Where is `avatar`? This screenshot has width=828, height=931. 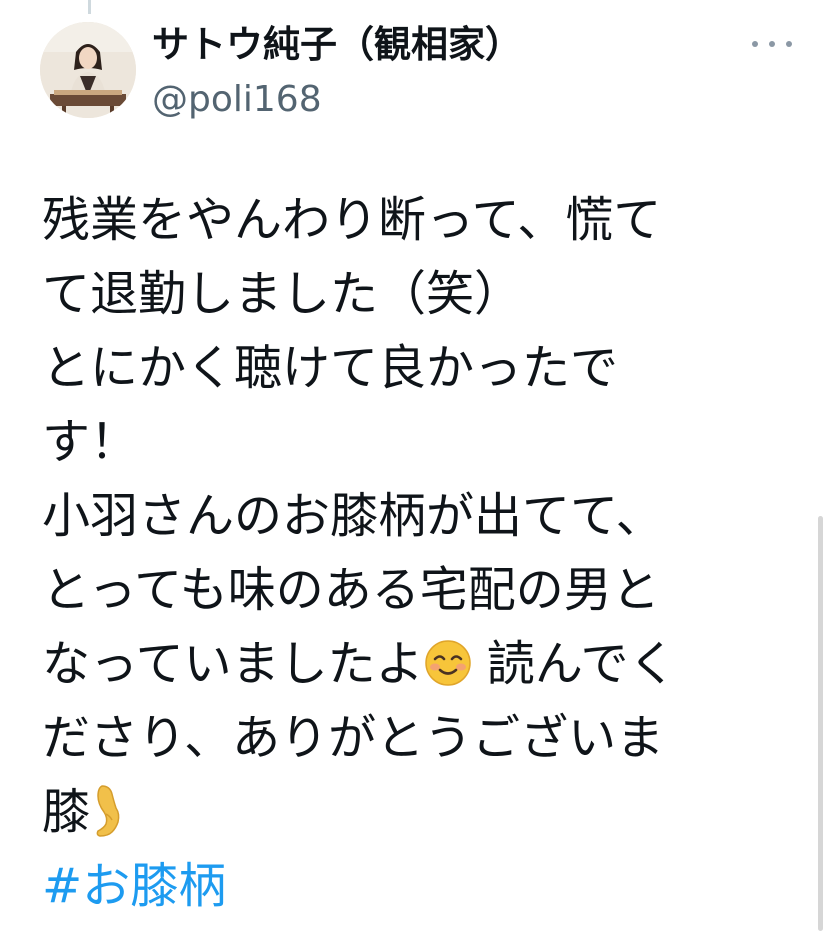 avatar is located at coordinates (88, 70).